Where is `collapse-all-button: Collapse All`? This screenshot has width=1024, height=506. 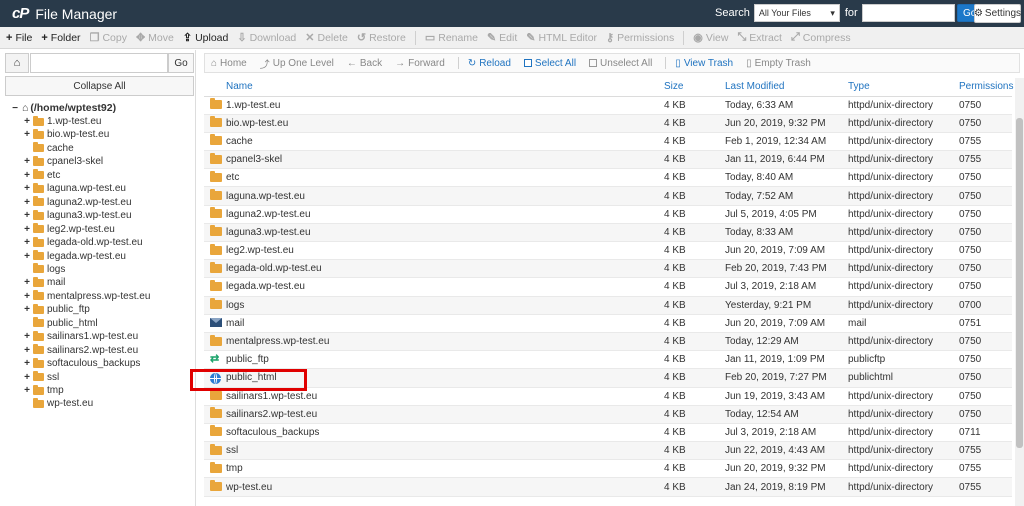 collapse-all-button: Collapse All is located at coordinates (99, 86).